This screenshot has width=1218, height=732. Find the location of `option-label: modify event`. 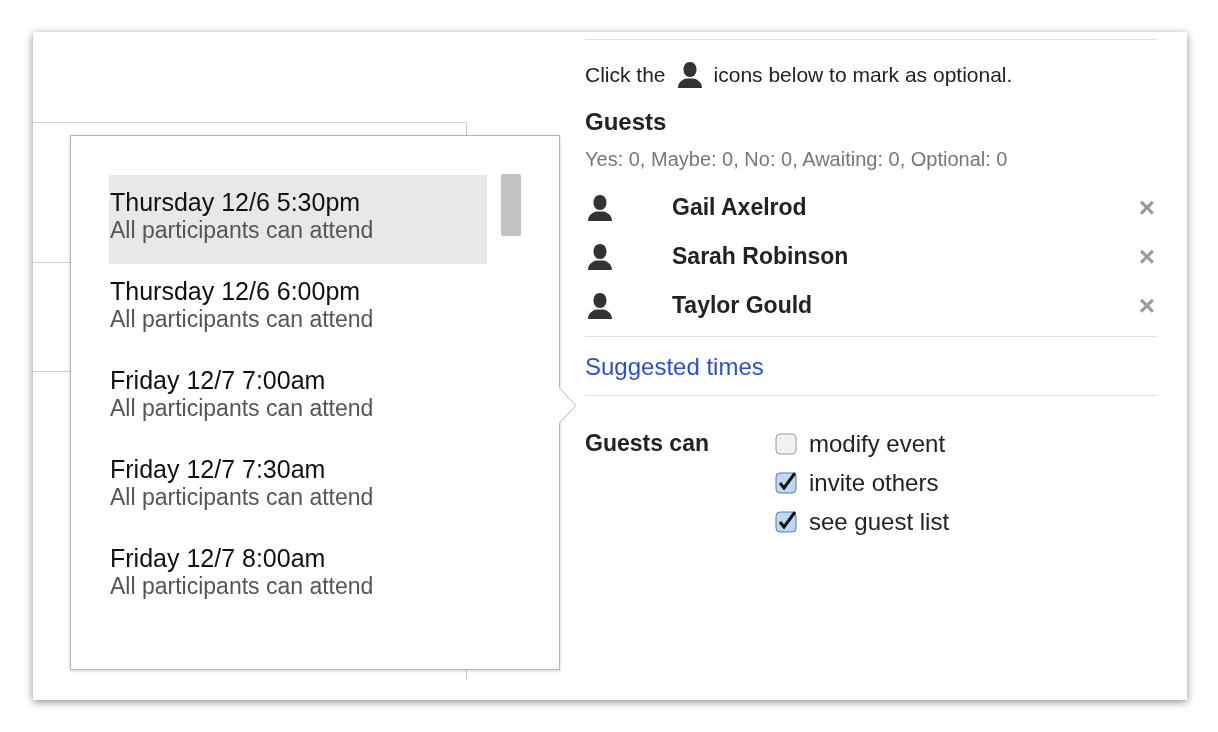

option-label: modify event is located at coordinates (877, 443).